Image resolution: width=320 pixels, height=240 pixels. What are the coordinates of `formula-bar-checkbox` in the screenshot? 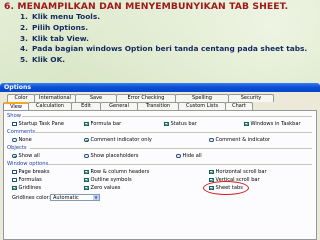 It's located at (86, 123).